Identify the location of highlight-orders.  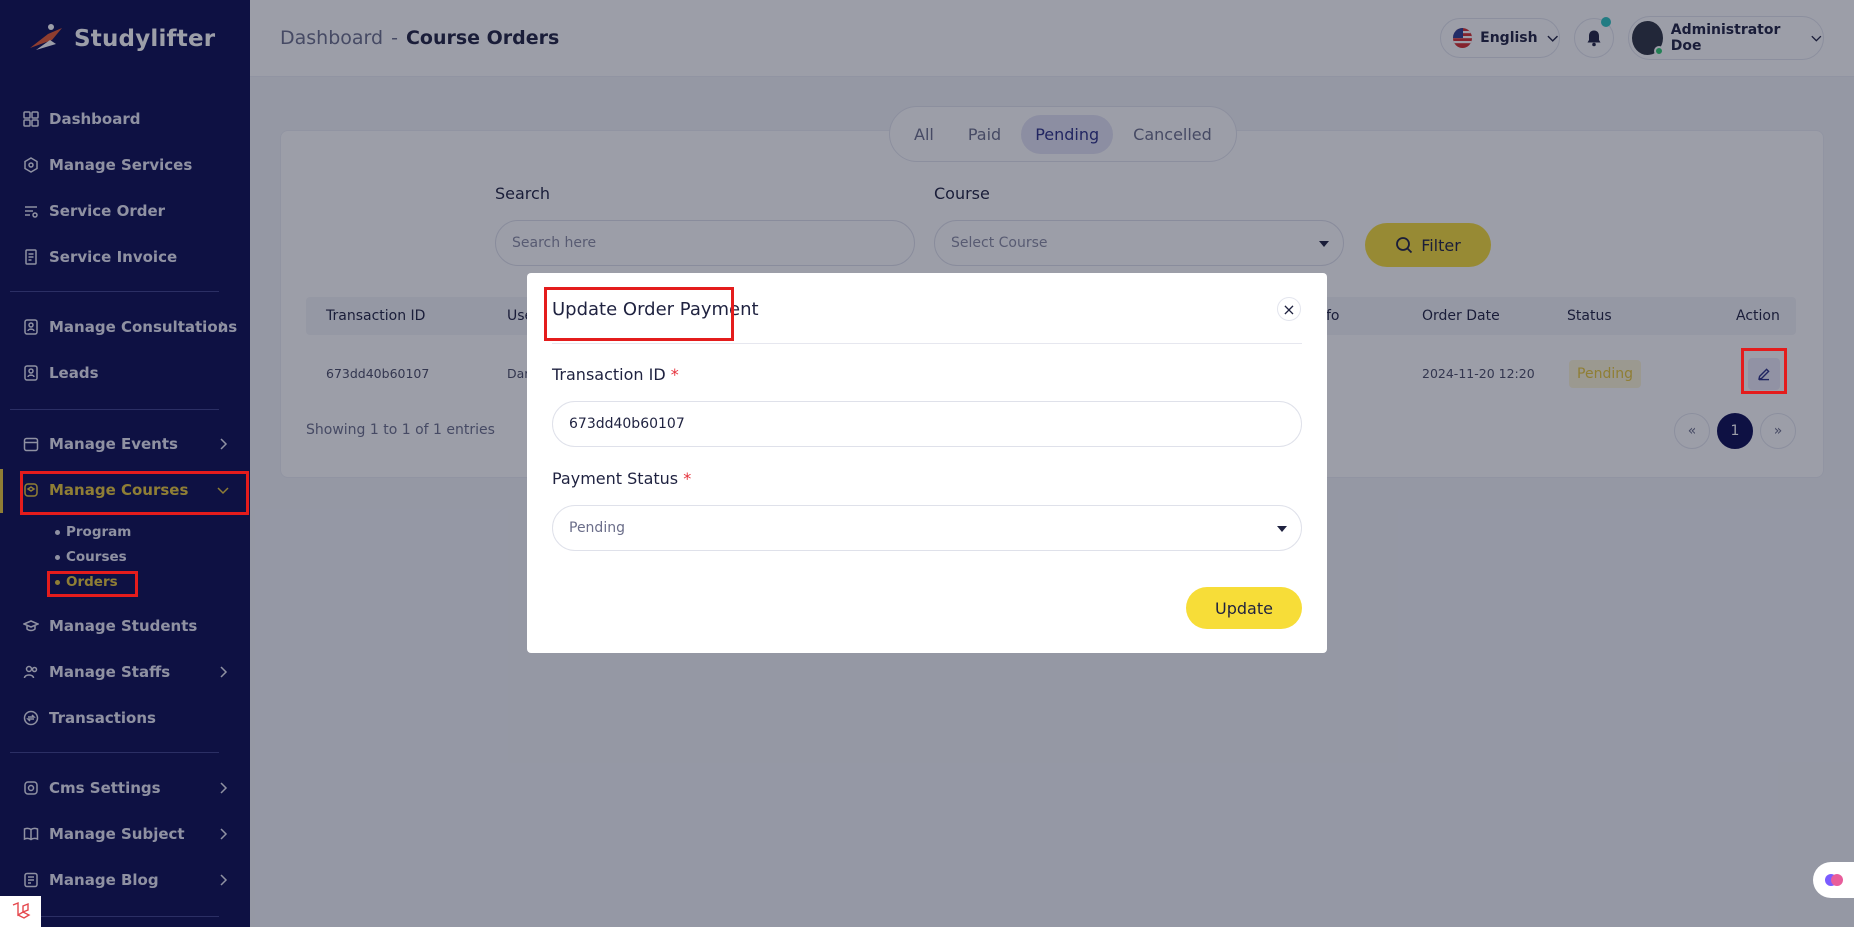
(92, 584).